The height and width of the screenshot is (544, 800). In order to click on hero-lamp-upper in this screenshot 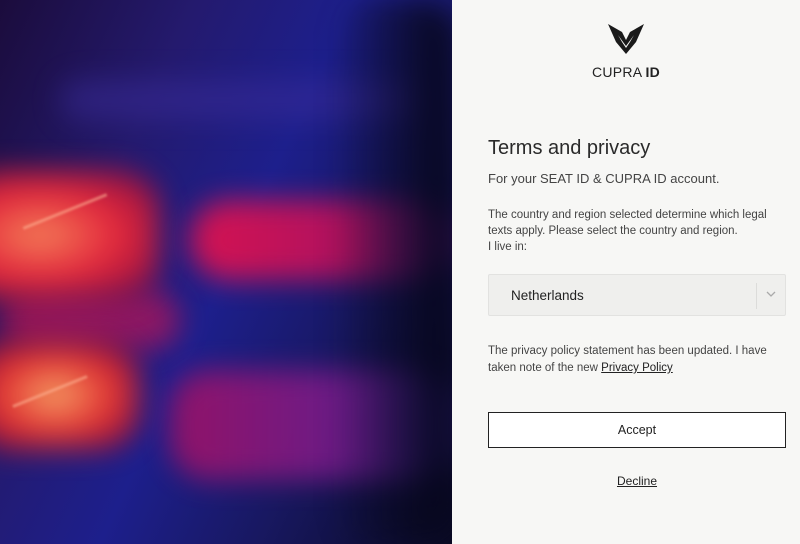, I will do `click(80, 235)`.